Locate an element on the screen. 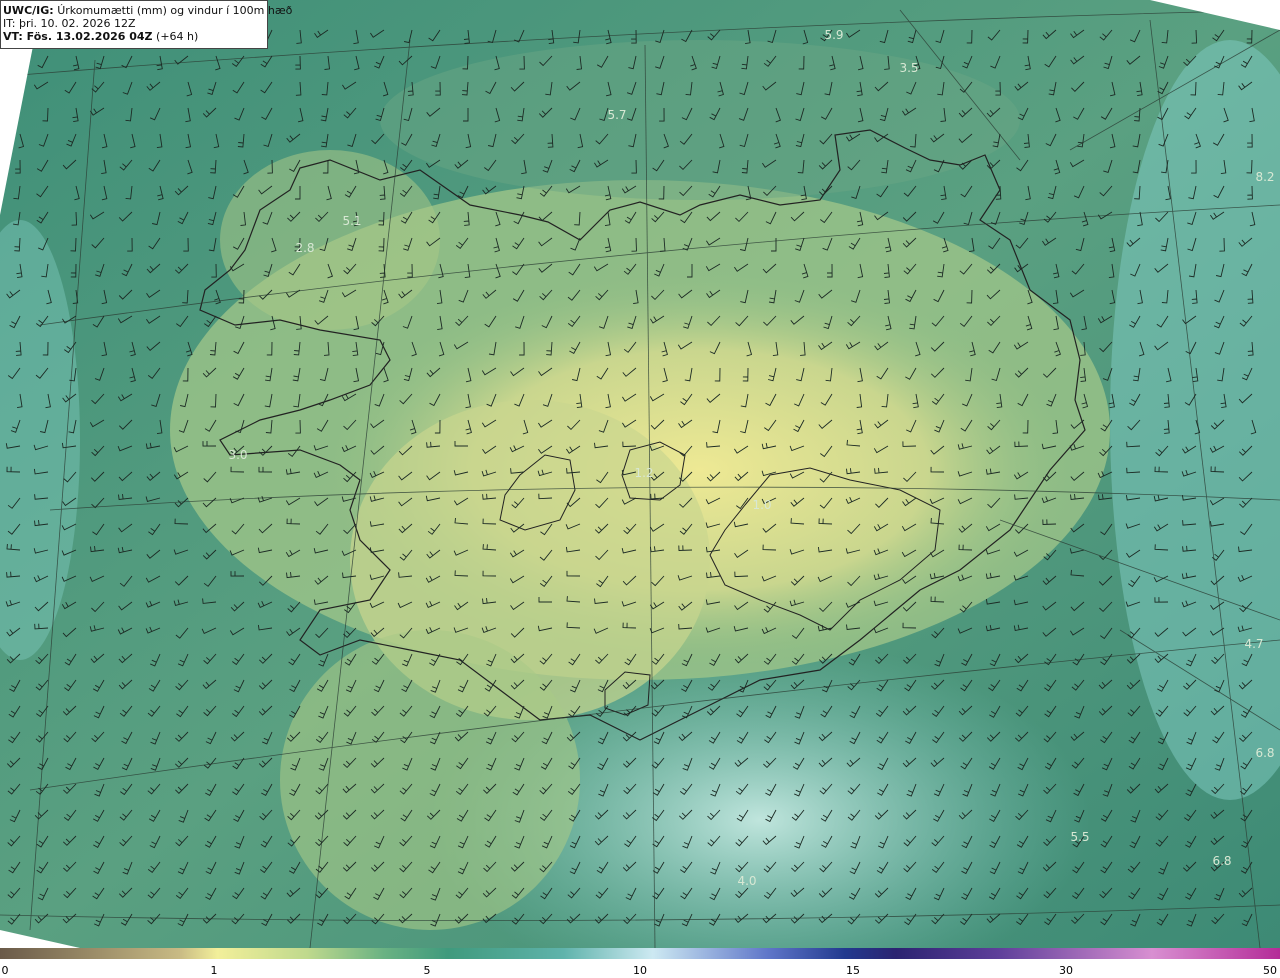  value-label-12: 5.5 is located at coordinates (1080, 837).